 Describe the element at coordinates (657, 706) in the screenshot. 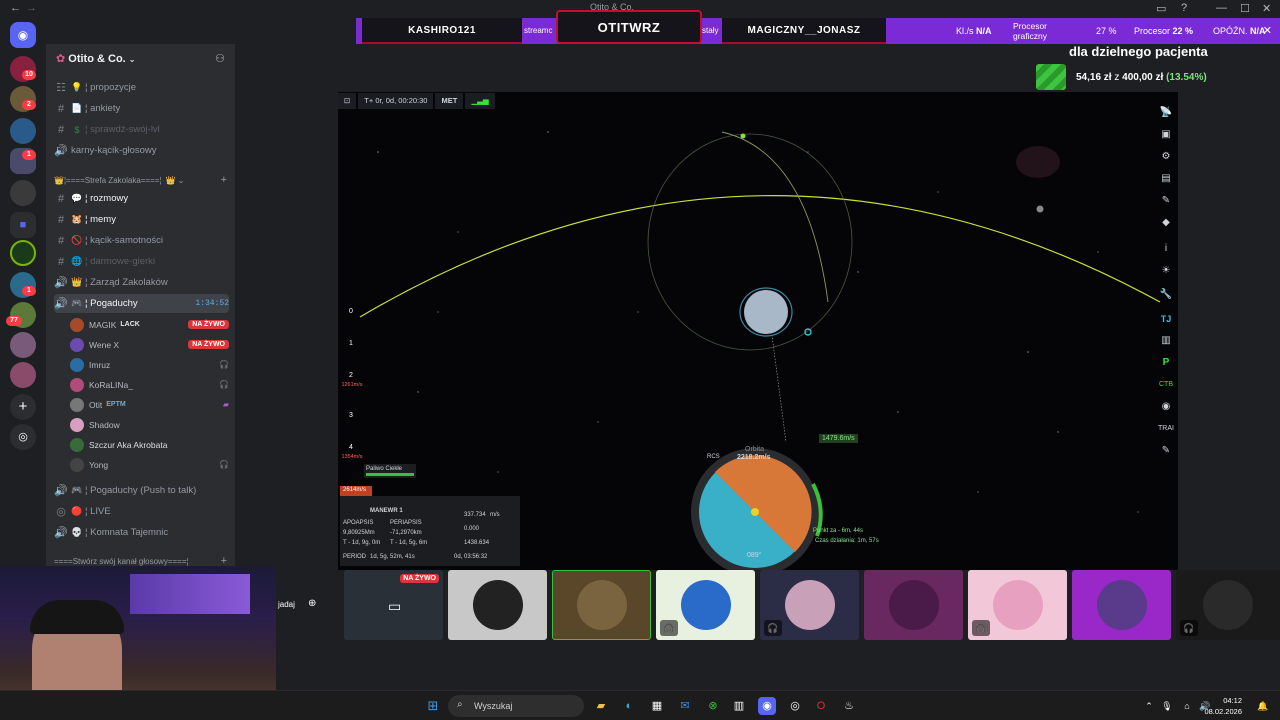

I see `store-icon: ▦` at that location.